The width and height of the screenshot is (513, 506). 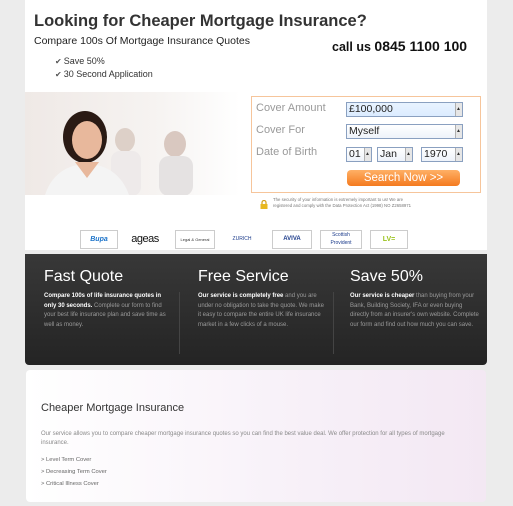 What do you see at coordinates (291, 108) in the screenshot?
I see `cover-amount-label: Cover Amount` at bounding box center [291, 108].